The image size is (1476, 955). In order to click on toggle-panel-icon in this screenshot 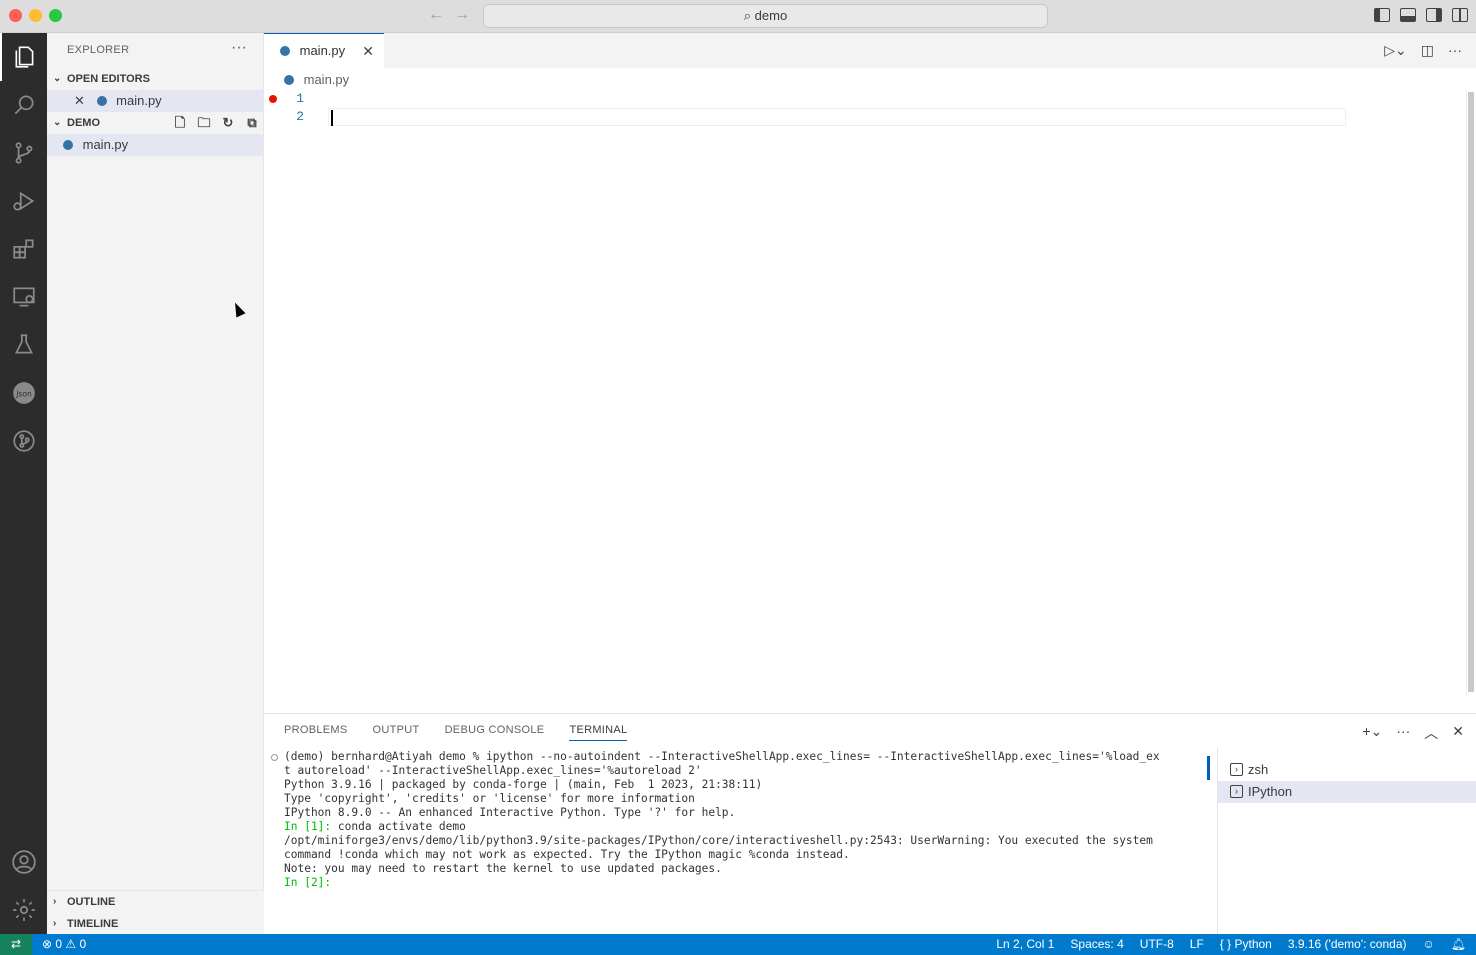, I will do `click(1408, 15)`.